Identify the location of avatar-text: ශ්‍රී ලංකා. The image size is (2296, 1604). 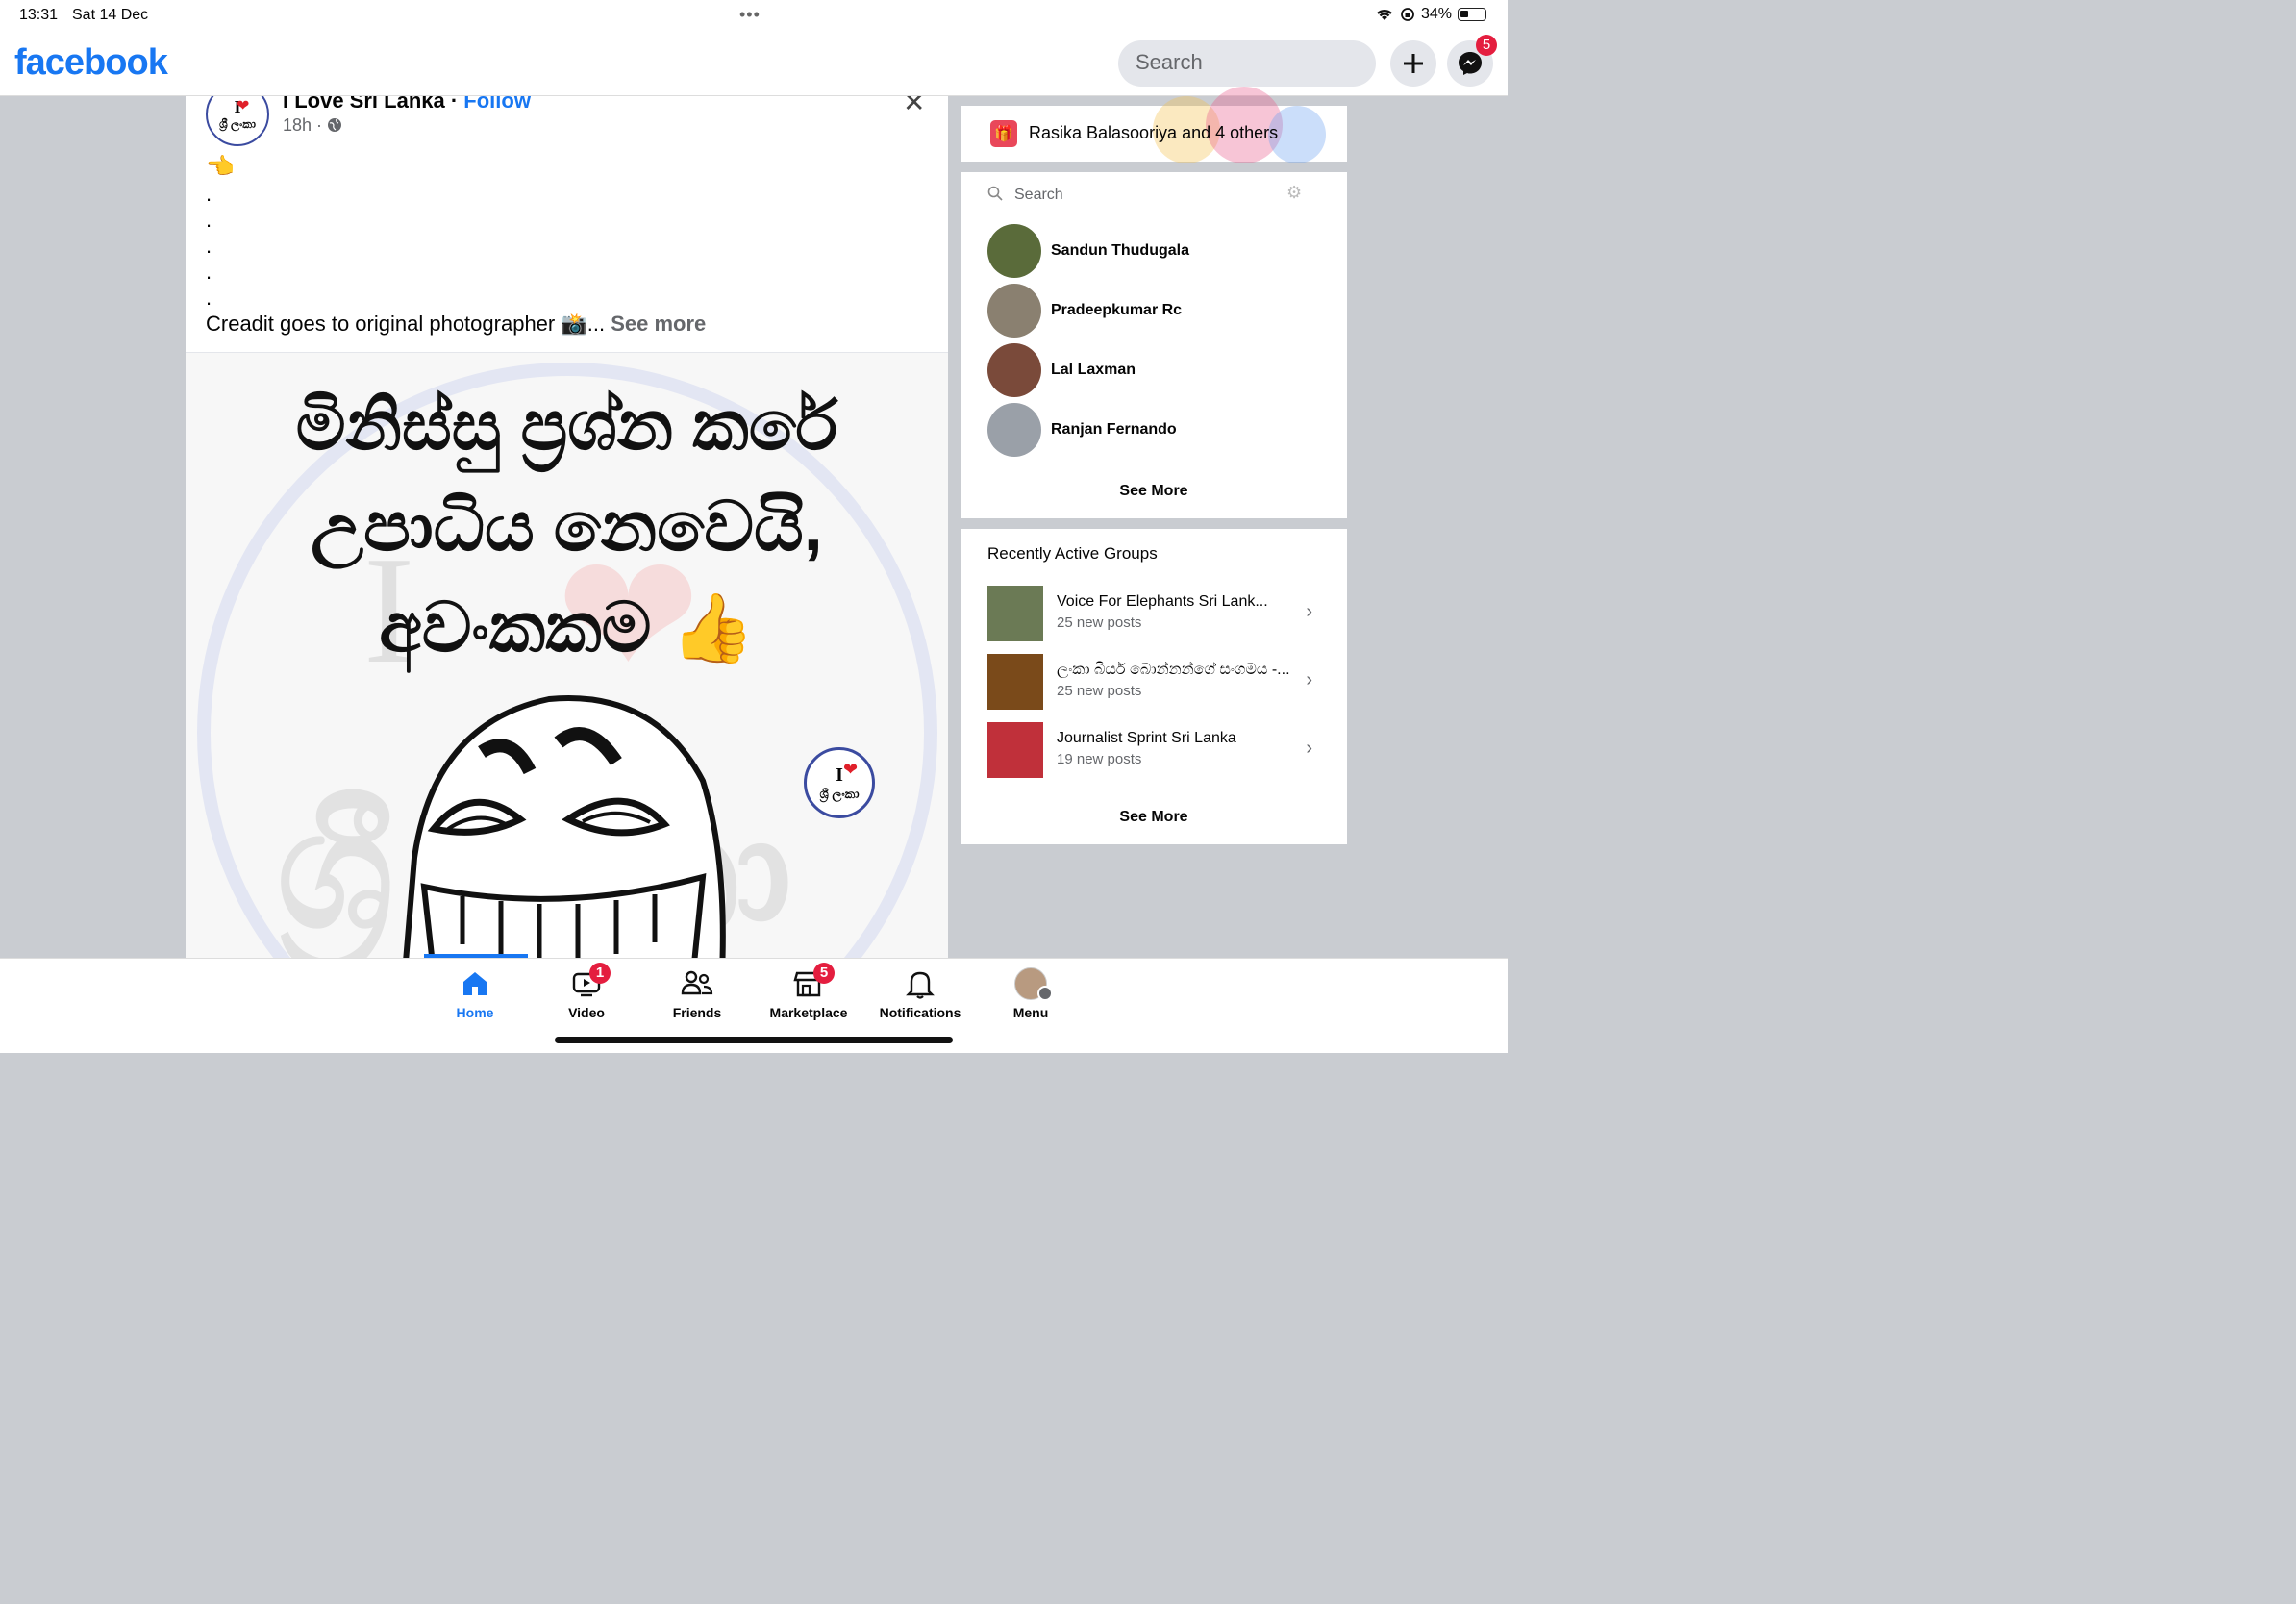
(237, 124).